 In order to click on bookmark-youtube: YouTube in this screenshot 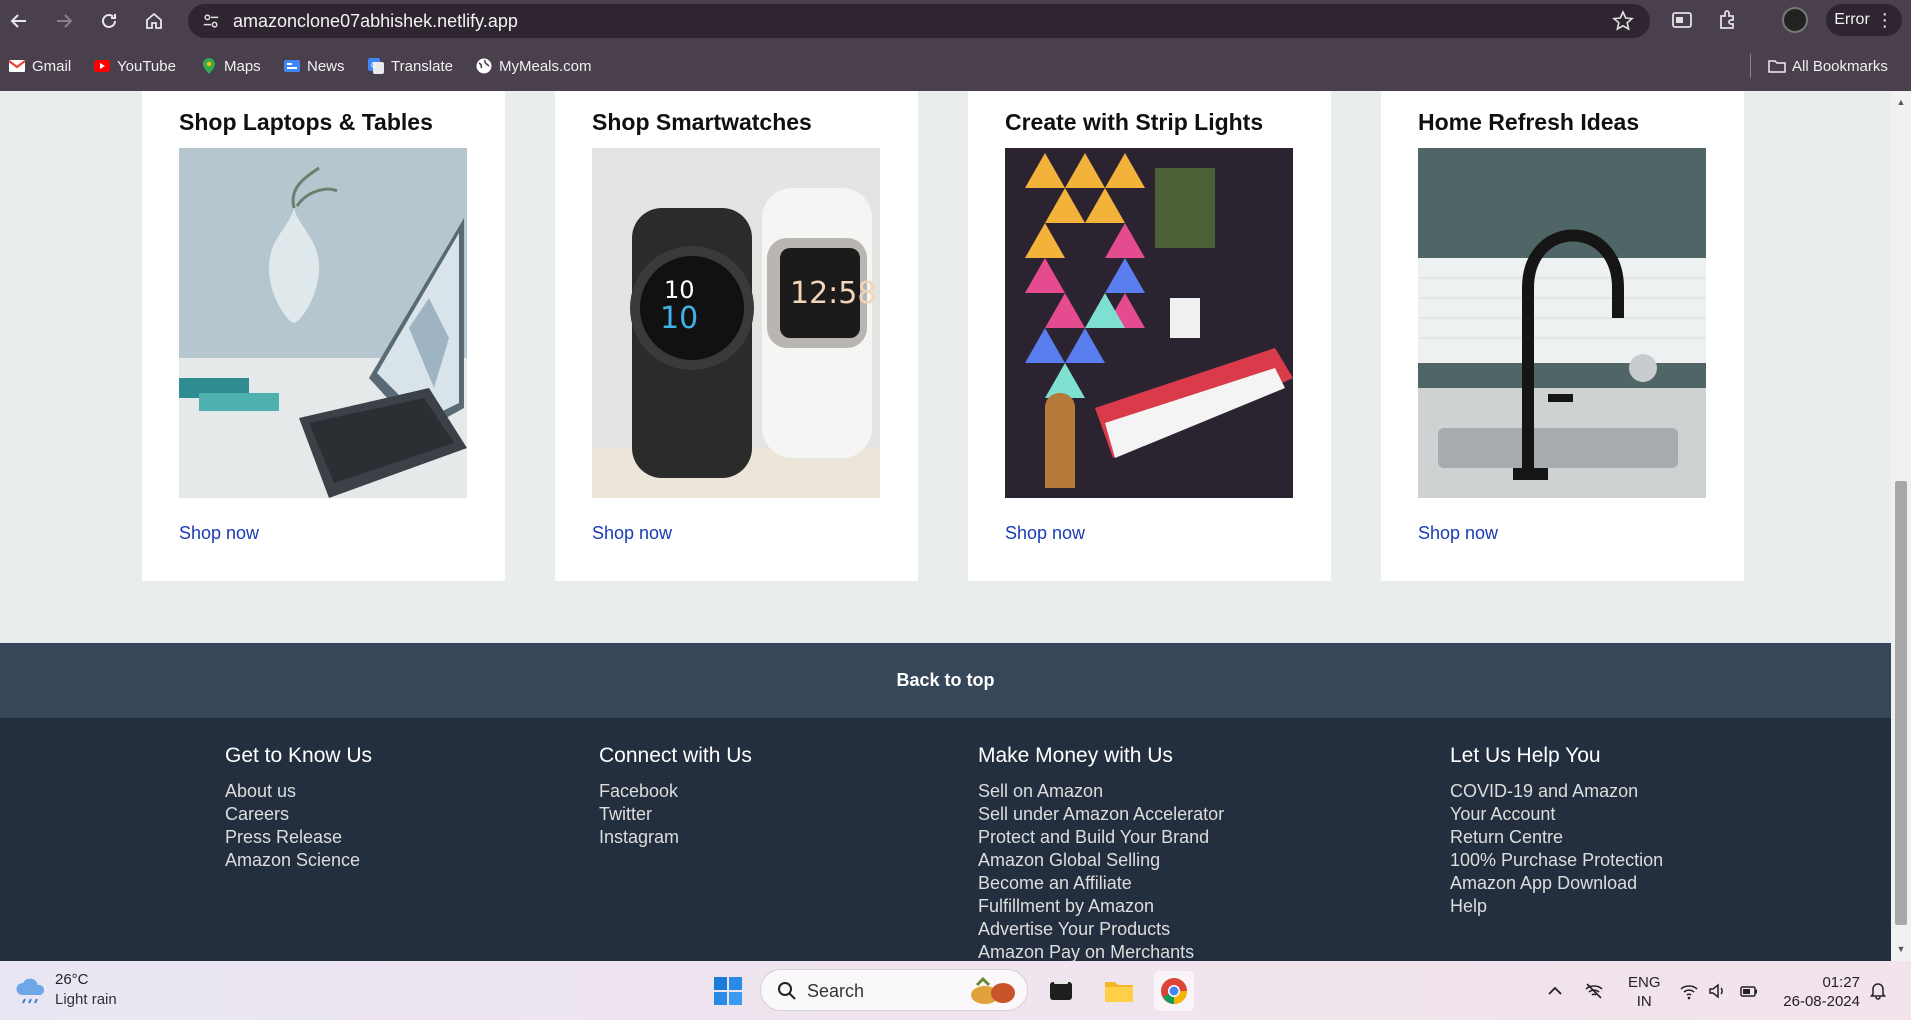, I will do `click(134, 66)`.